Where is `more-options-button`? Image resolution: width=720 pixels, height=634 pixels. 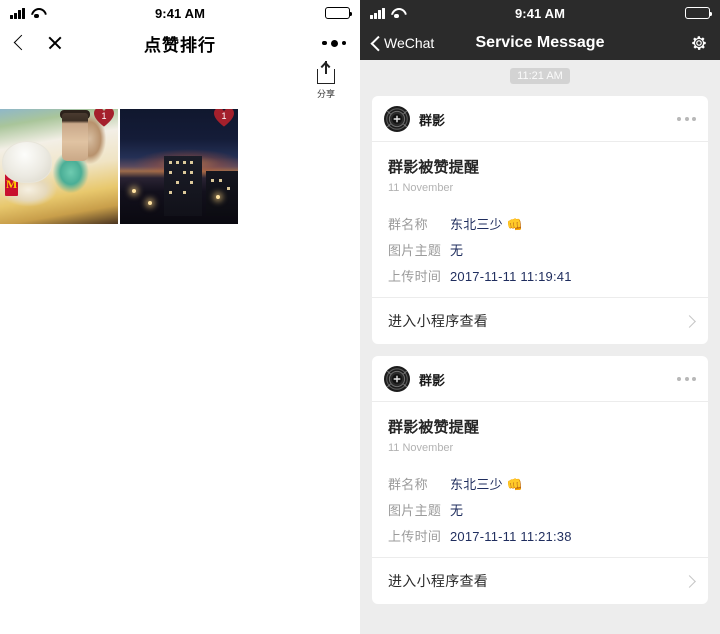 more-options-button is located at coordinates (334, 43).